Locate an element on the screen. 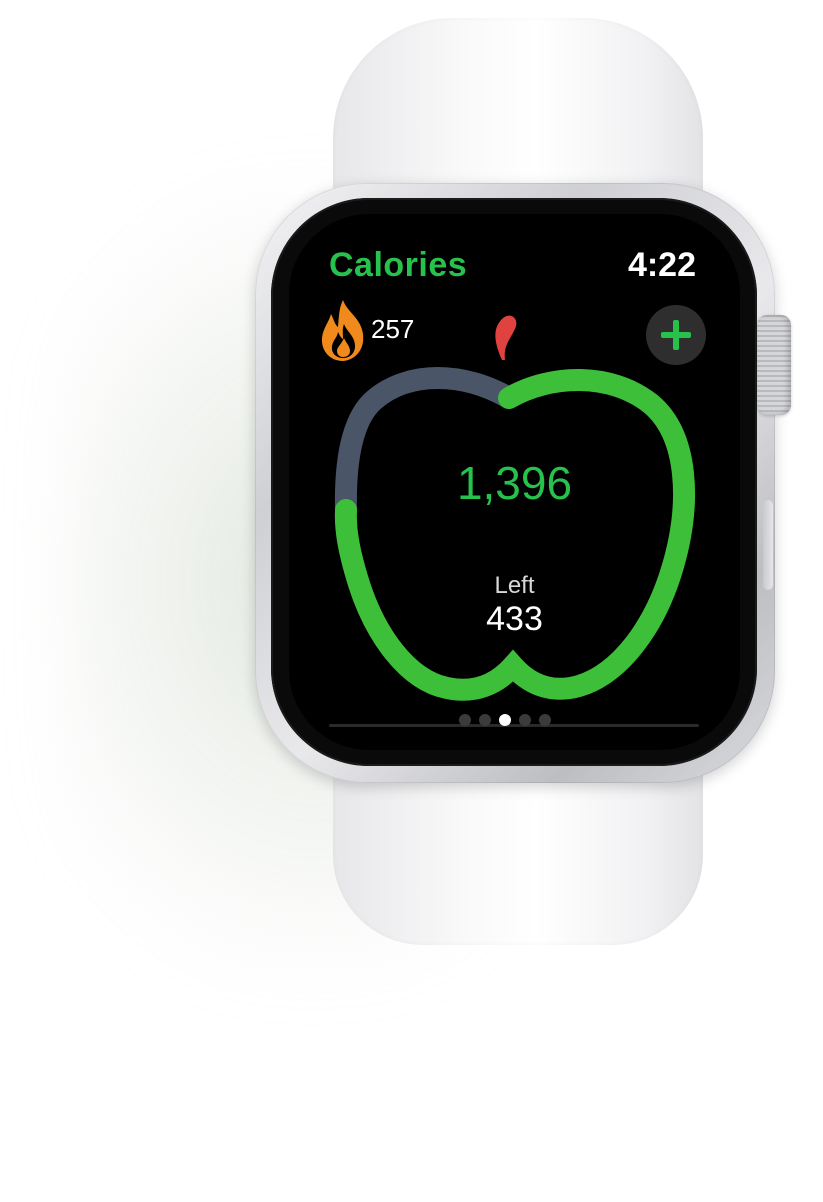 Image resolution: width=823 pixels, height=1202 pixels. remaining-label: Left is located at coordinates (514, 585).